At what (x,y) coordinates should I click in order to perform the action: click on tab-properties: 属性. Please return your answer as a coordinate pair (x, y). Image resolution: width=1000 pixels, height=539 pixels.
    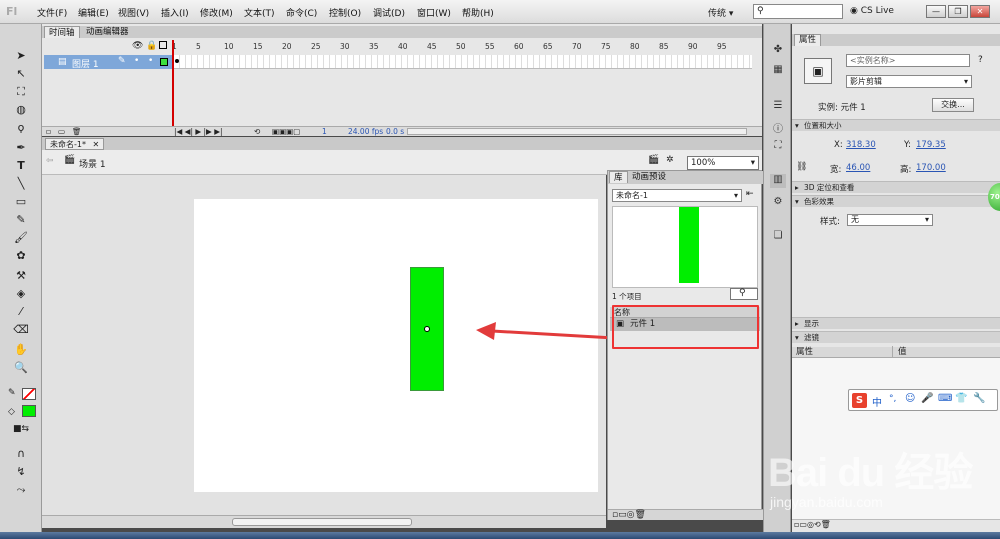
    Looking at the image, I should click on (808, 40).